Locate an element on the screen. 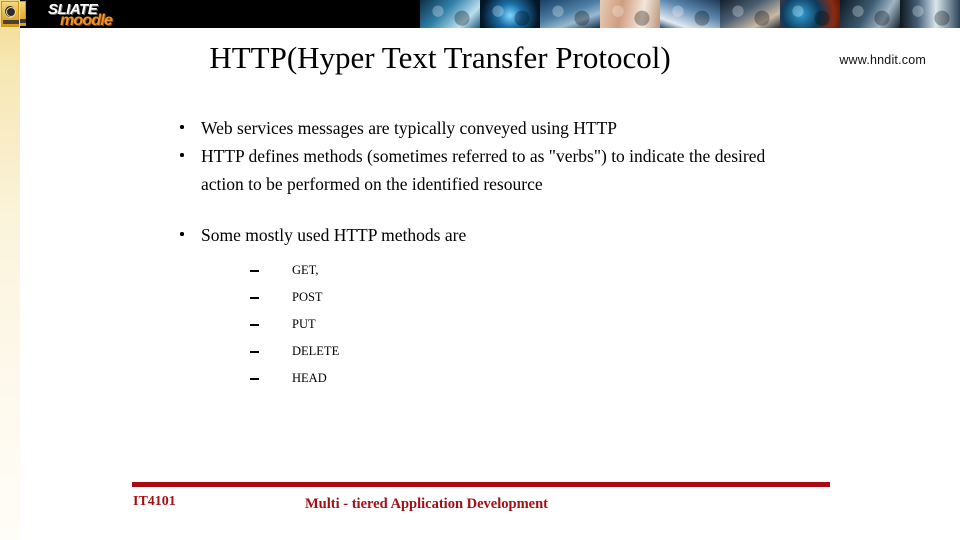  collage-tile-robot is located at coordinates (870, 14).